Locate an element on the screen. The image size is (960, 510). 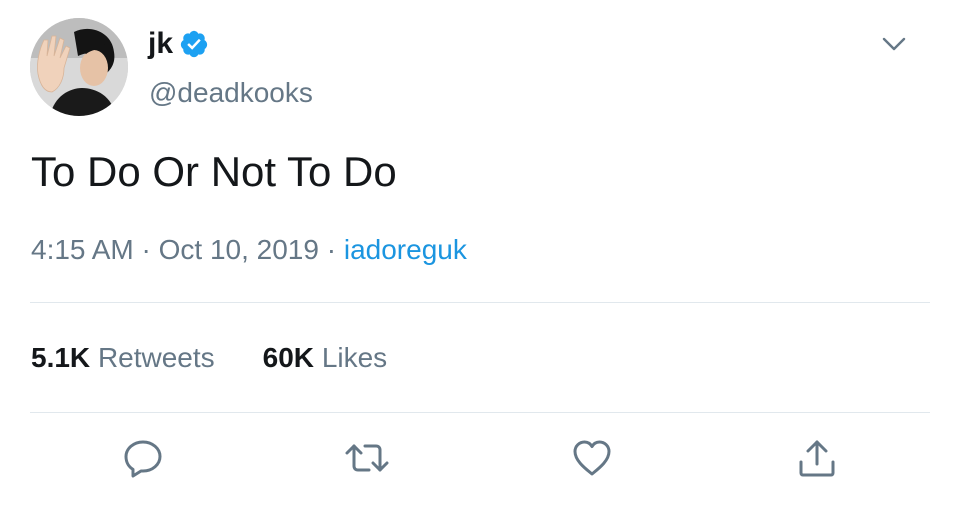
user-handle: @deadkooks is located at coordinates (231, 93).